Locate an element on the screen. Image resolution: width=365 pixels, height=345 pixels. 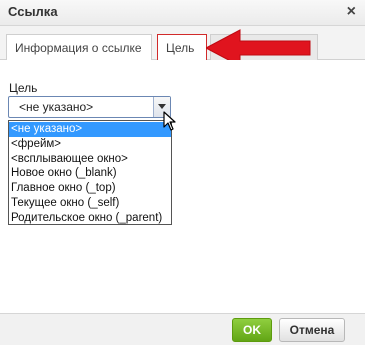
dialog-titlebar: Ссылка × is located at coordinates (182, 13).